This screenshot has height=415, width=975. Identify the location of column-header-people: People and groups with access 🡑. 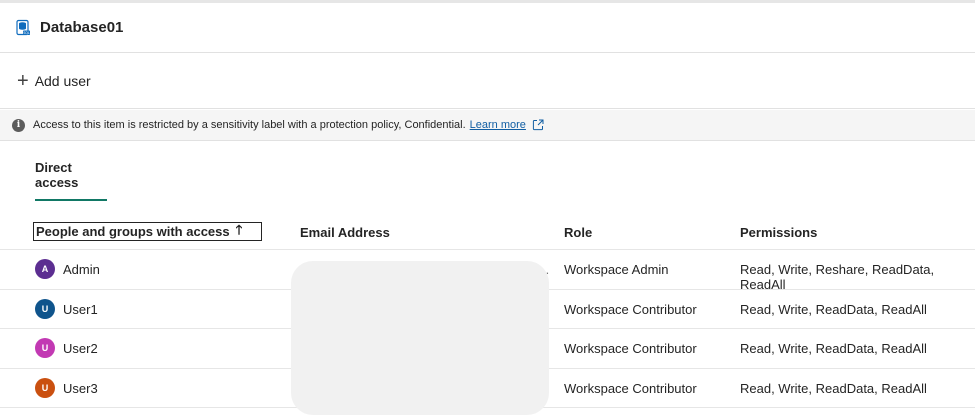
(147, 231).